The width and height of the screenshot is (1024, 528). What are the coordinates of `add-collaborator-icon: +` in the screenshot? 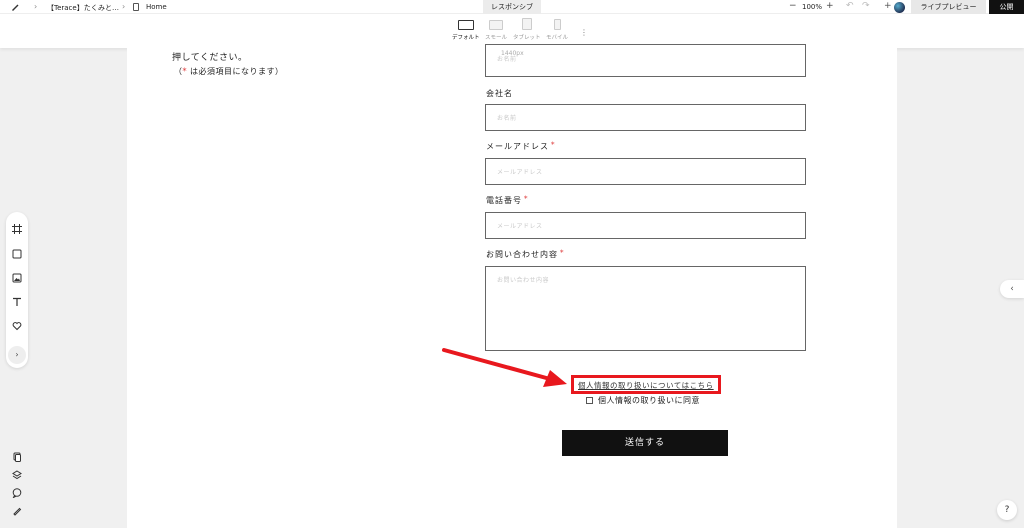 It's located at (888, 6).